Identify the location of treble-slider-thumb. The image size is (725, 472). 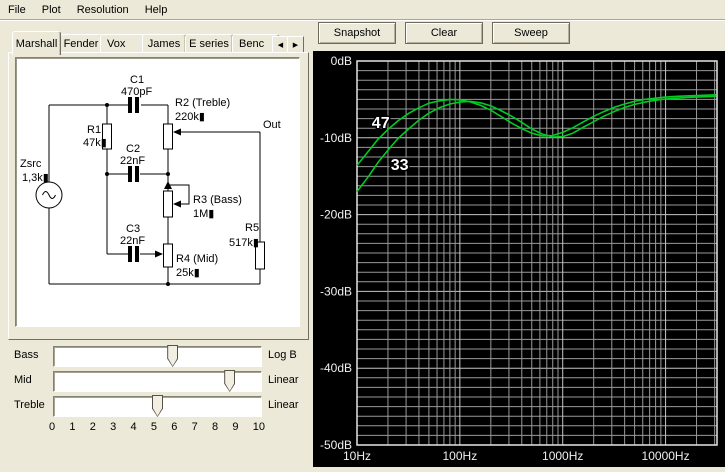
(157, 406).